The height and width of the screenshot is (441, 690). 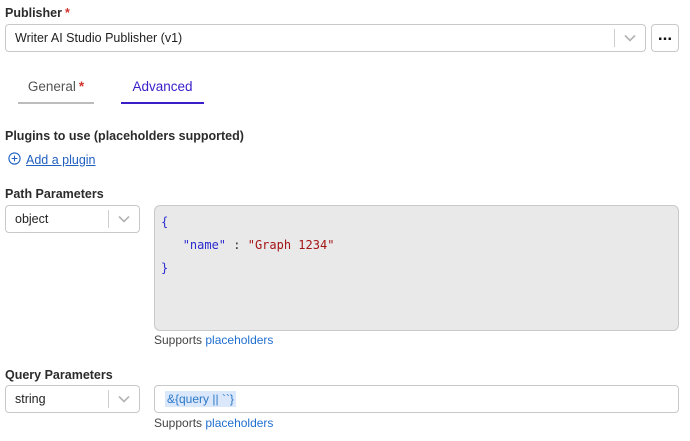 I want to click on code-close-brace: }, so click(x=165, y=268).